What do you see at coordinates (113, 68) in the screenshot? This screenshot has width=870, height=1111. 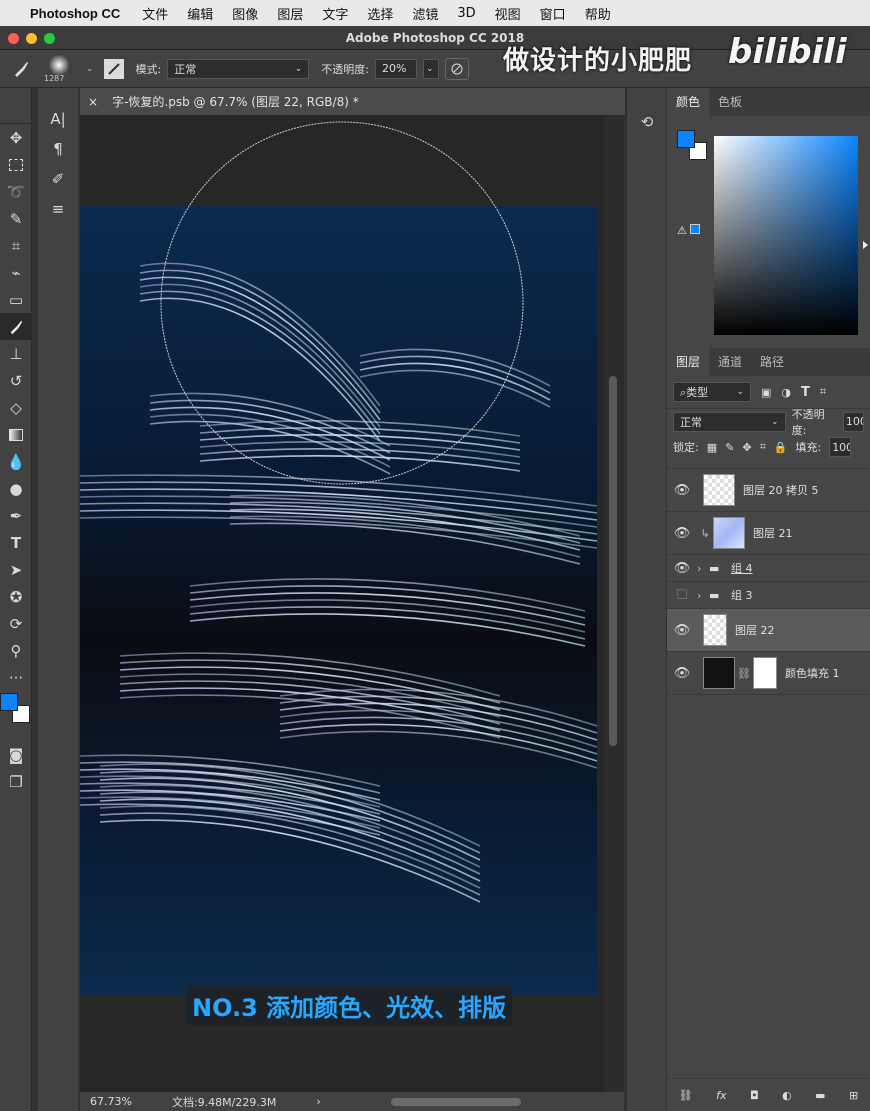 I see `brush-settings-icon` at bounding box center [113, 68].